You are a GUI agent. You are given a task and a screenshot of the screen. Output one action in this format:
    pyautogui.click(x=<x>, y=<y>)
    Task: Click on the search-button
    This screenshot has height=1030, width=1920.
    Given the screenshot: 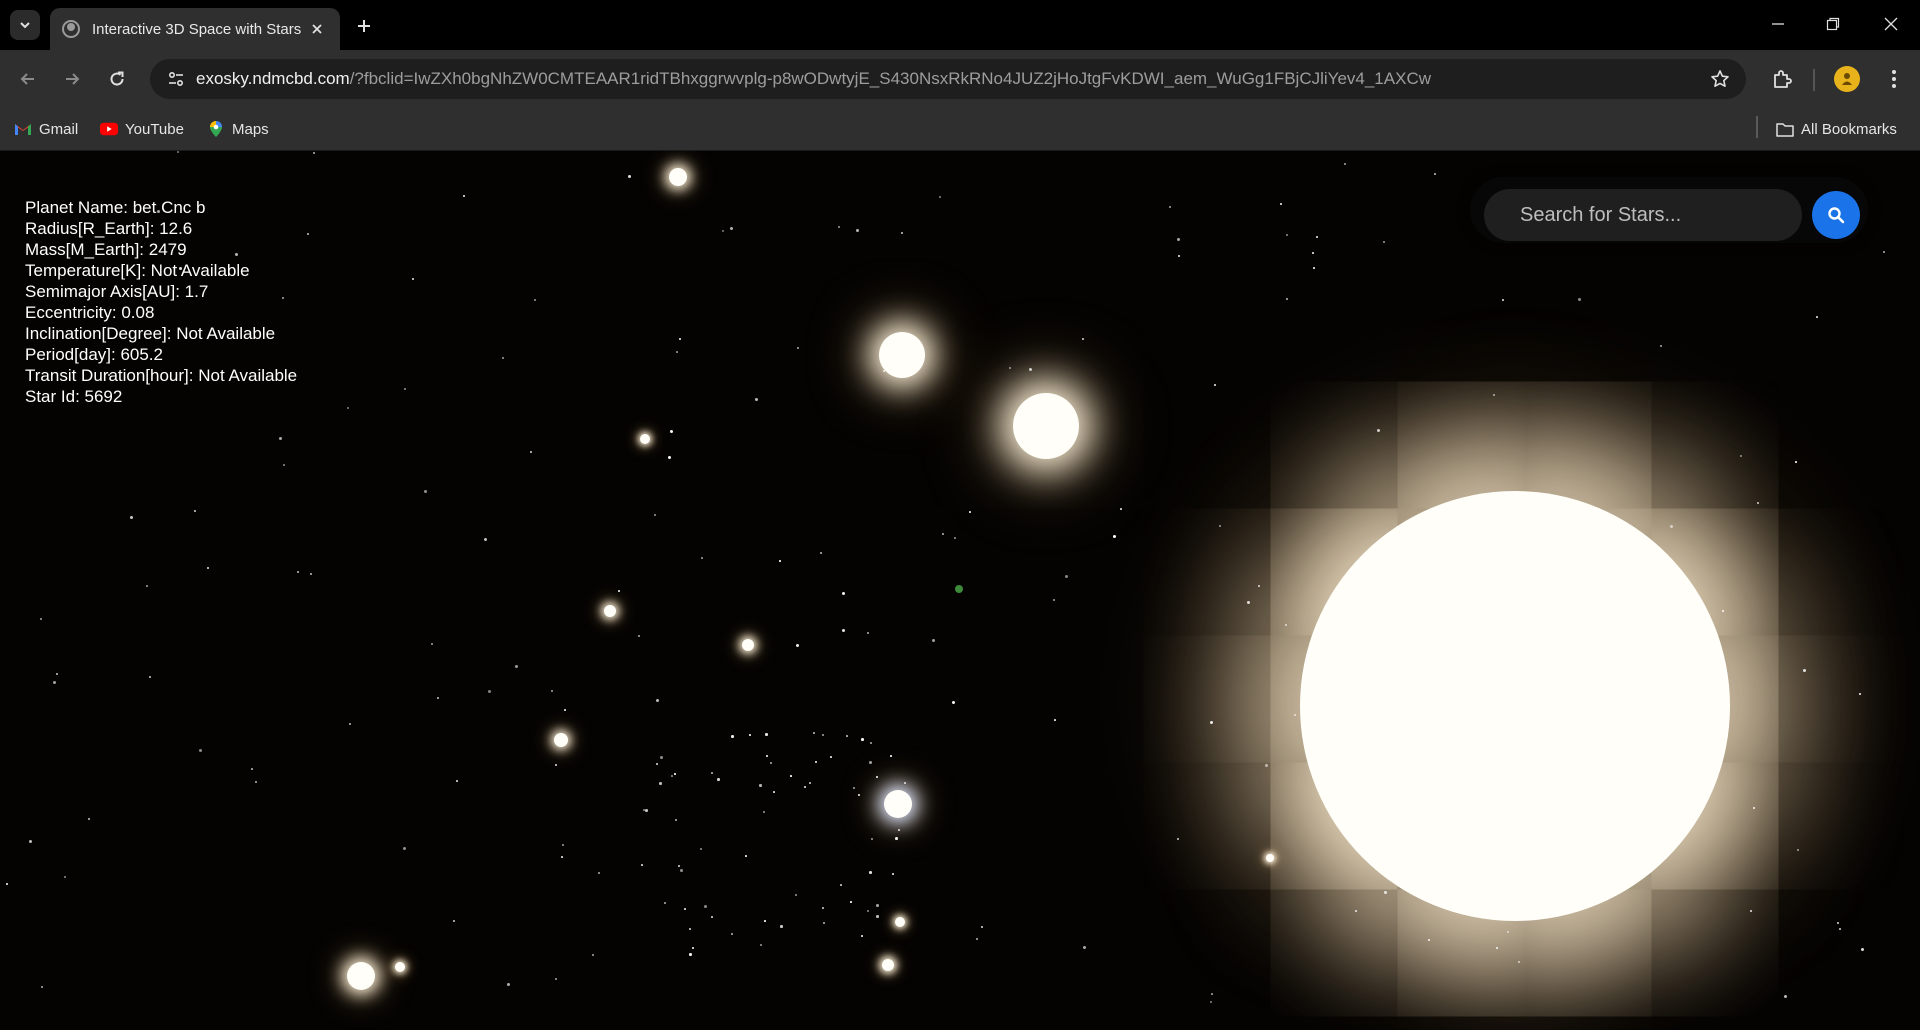 What is the action you would take?
    pyautogui.click(x=1836, y=215)
    